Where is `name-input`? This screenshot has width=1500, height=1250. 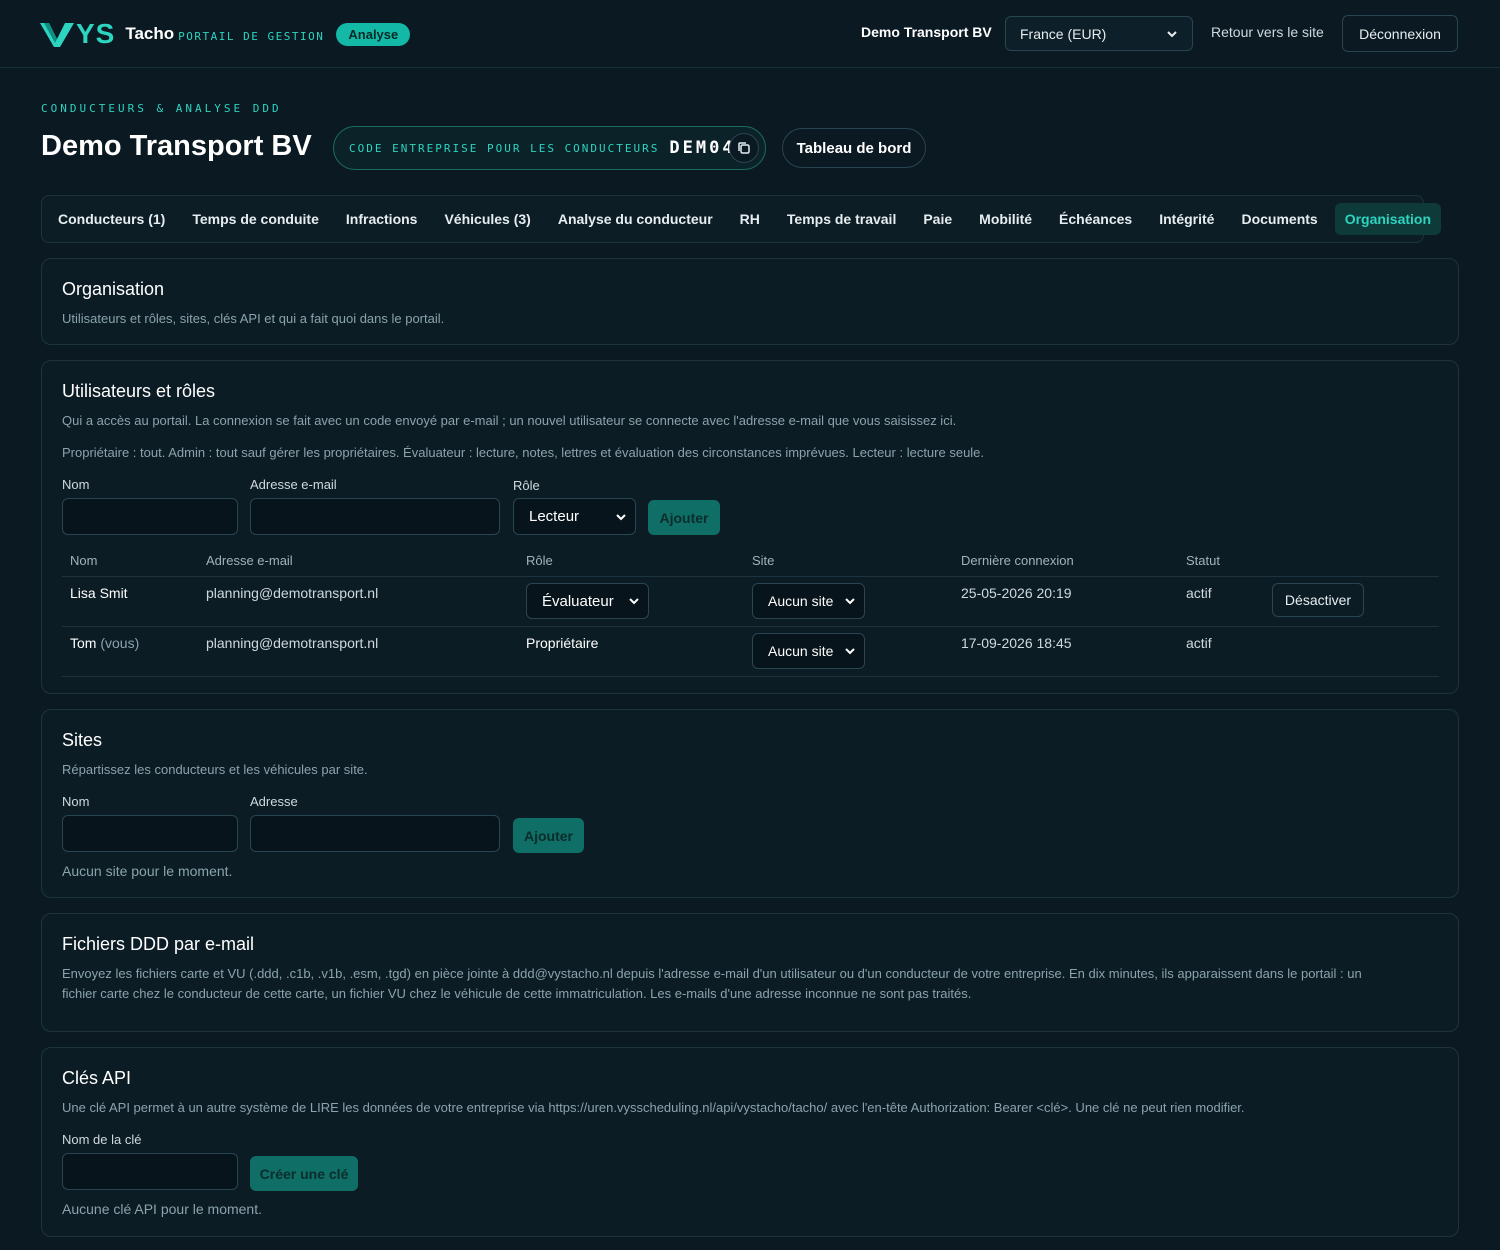
name-input is located at coordinates (150, 516).